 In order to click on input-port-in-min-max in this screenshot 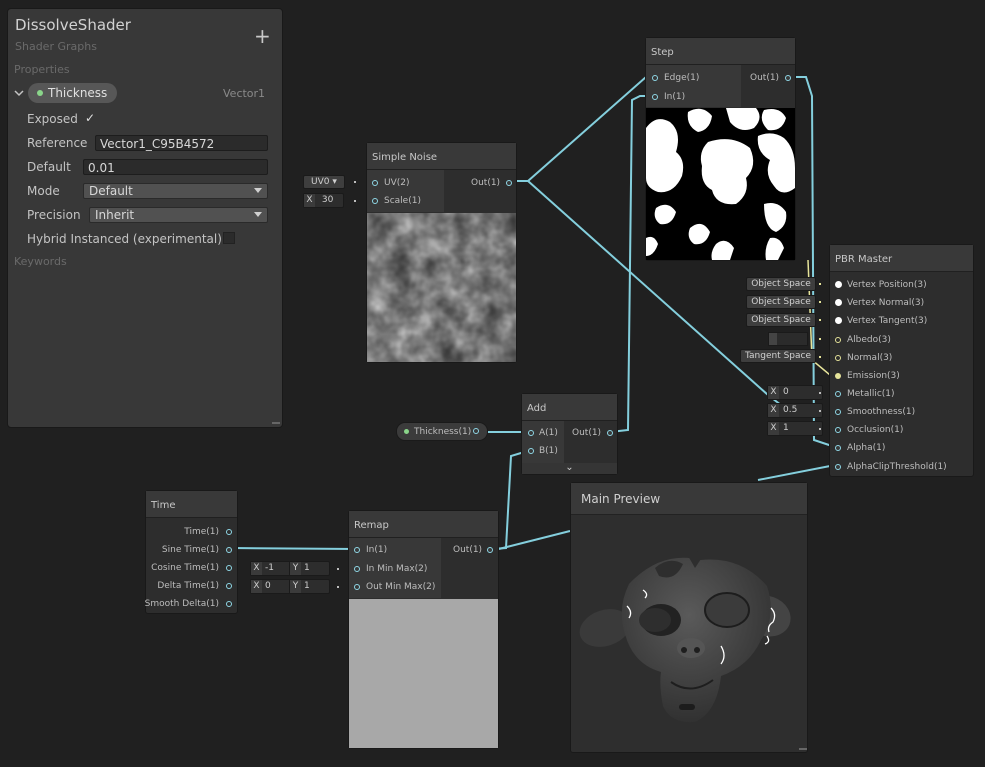, I will do `click(357, 569)`.